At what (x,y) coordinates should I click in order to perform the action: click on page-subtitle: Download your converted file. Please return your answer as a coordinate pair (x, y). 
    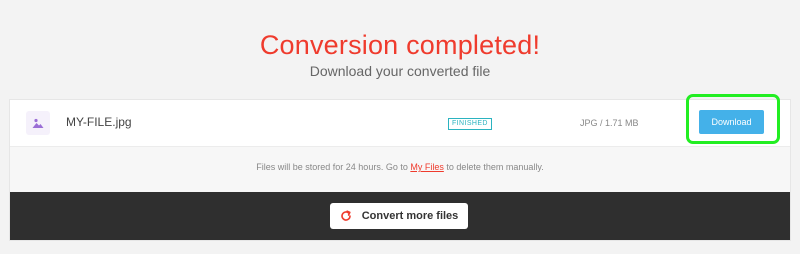
    Looking at the image, I should click on (400, 71).